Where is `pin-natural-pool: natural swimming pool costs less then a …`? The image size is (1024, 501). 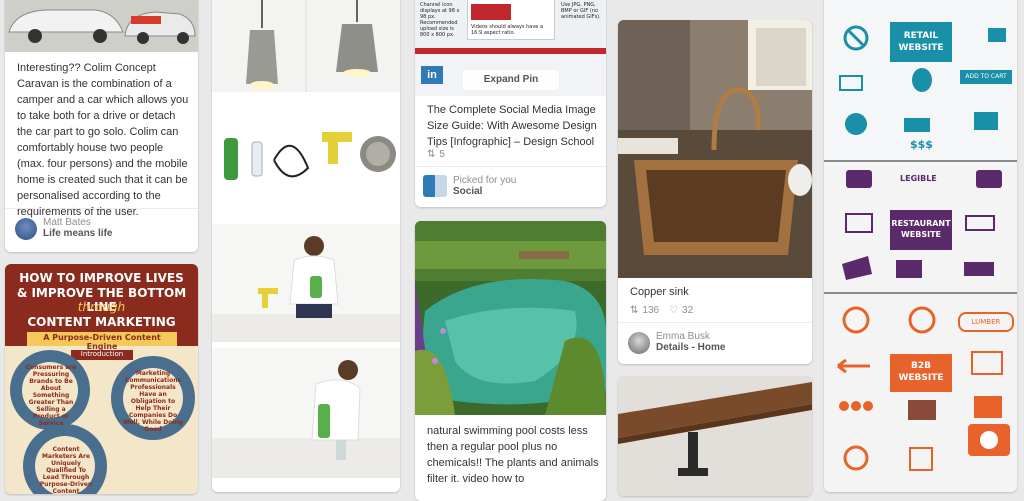
pin-natural-pool: natural swimming pool costs less then a … is located at coordinates (510, 361).